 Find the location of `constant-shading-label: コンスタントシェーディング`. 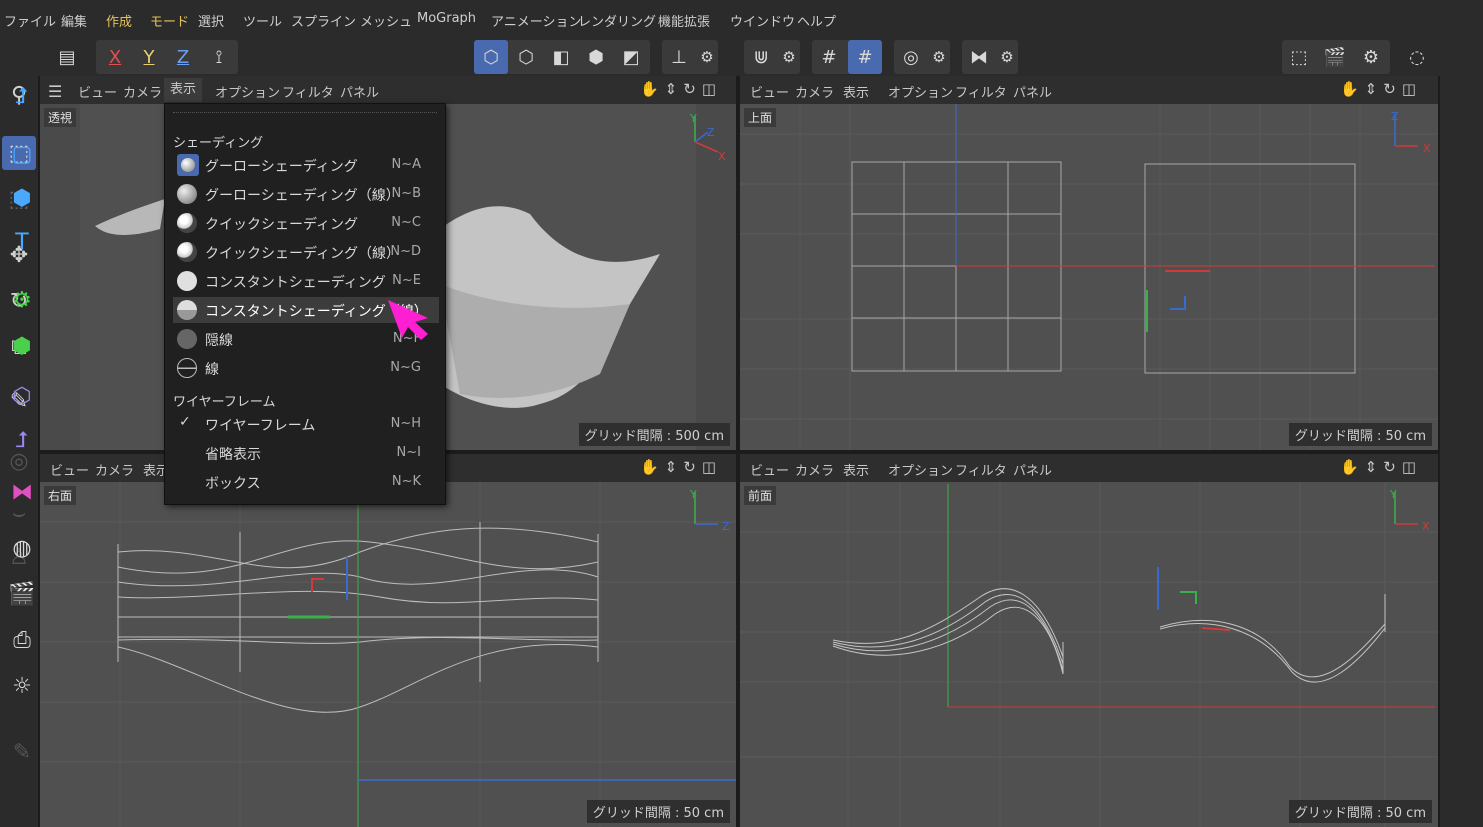

constant-shading-label: コンスタントシェーディング is located at coordinates (295, 283).